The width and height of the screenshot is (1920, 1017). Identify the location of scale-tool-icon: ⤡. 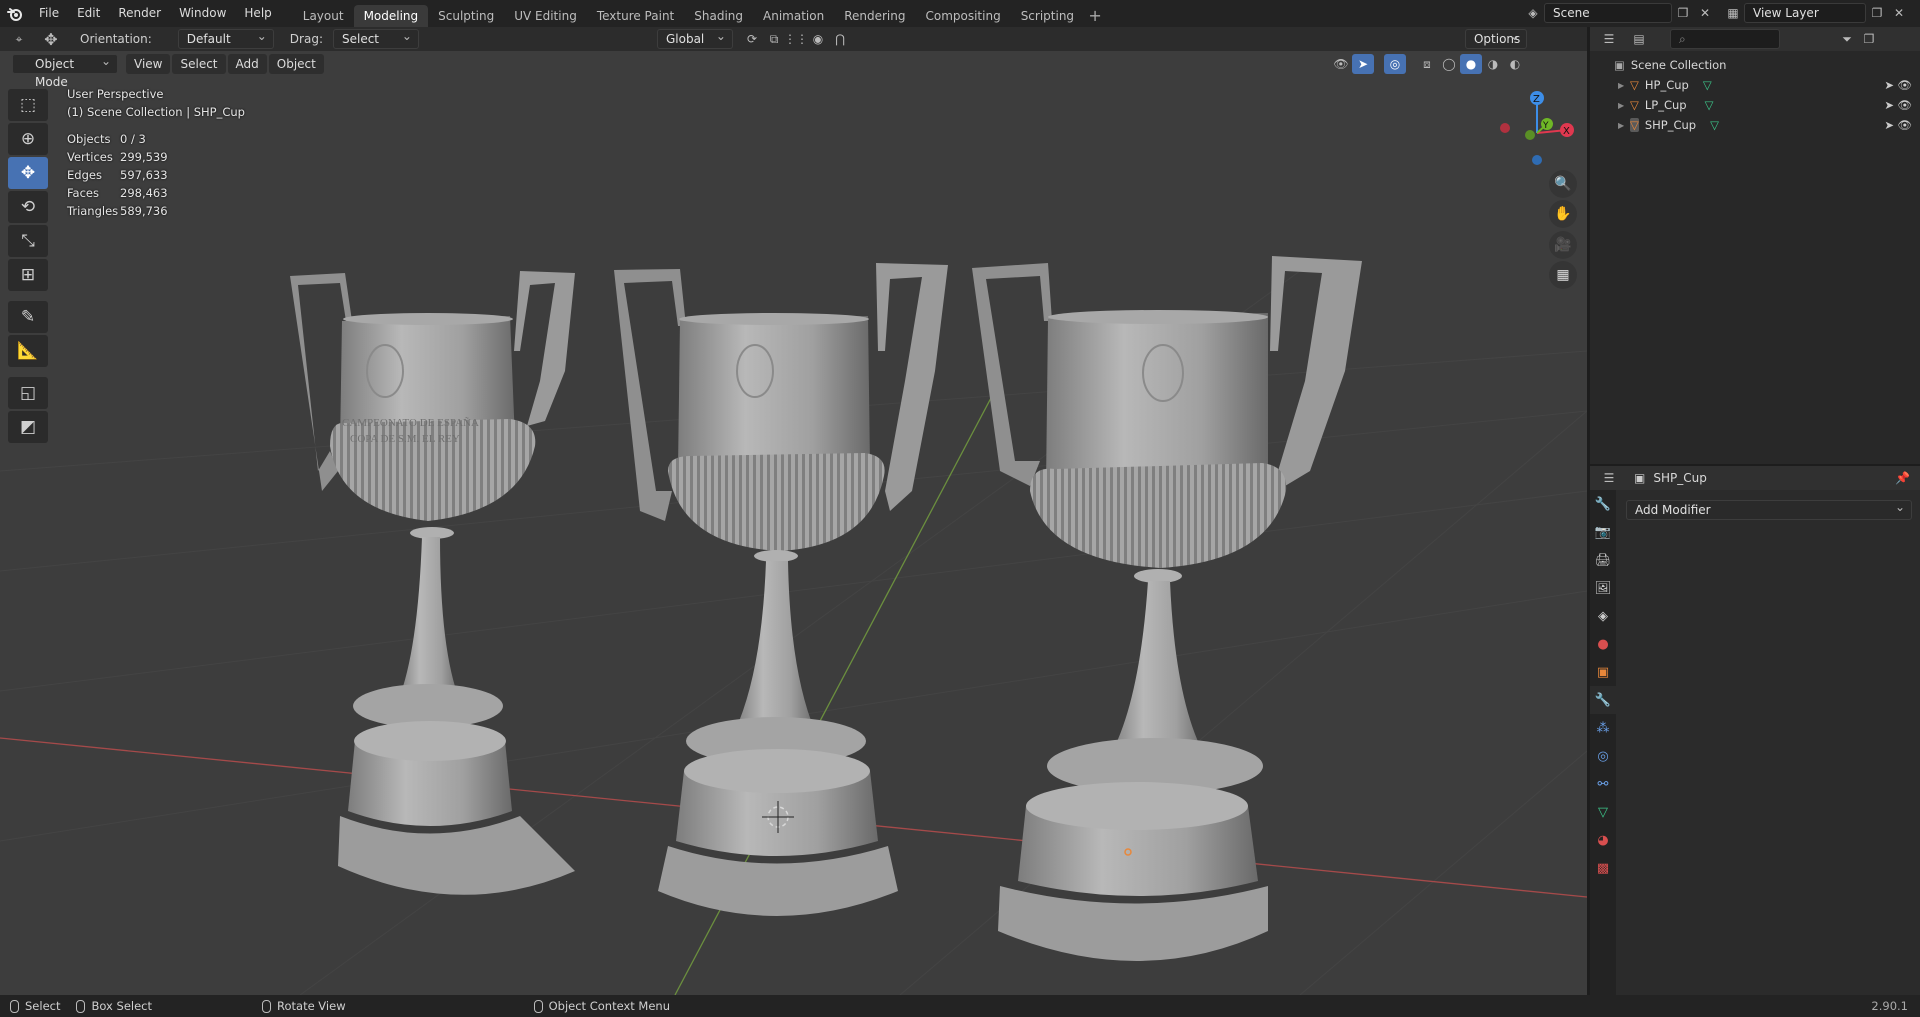
(28, 241).